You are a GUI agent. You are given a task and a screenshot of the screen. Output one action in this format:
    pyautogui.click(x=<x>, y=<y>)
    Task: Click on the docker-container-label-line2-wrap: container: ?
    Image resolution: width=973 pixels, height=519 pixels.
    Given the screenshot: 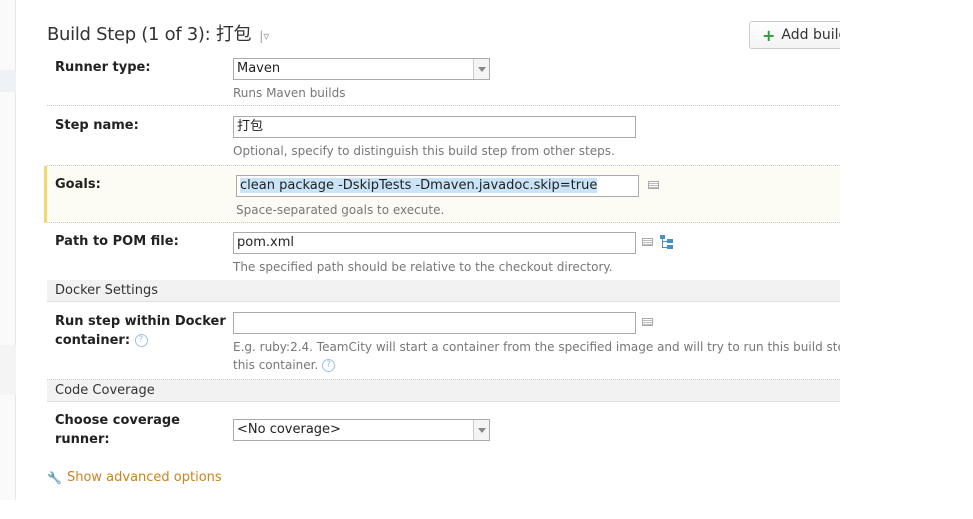 What is the action you would take?
    pyautogui.click(x=140, y=340)
    